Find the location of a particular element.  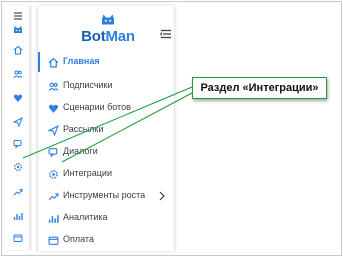

sidebar-item-subscribers: Подписчики is located at coordinates (107, 86).